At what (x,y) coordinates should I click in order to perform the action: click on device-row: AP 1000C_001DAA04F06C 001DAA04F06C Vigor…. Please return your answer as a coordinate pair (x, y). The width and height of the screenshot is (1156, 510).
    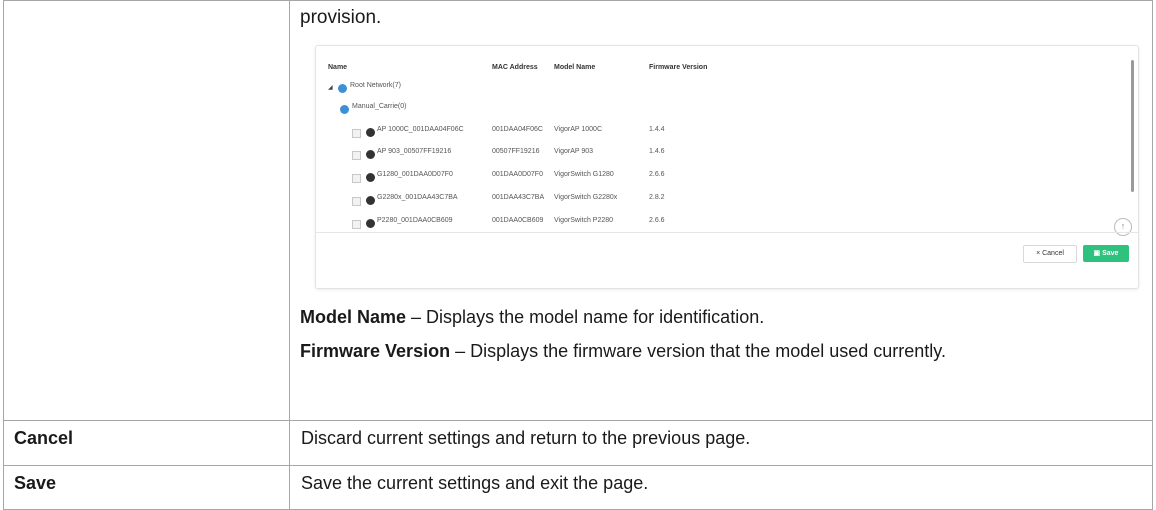
    Looking at the image, I should click on (727, 133).